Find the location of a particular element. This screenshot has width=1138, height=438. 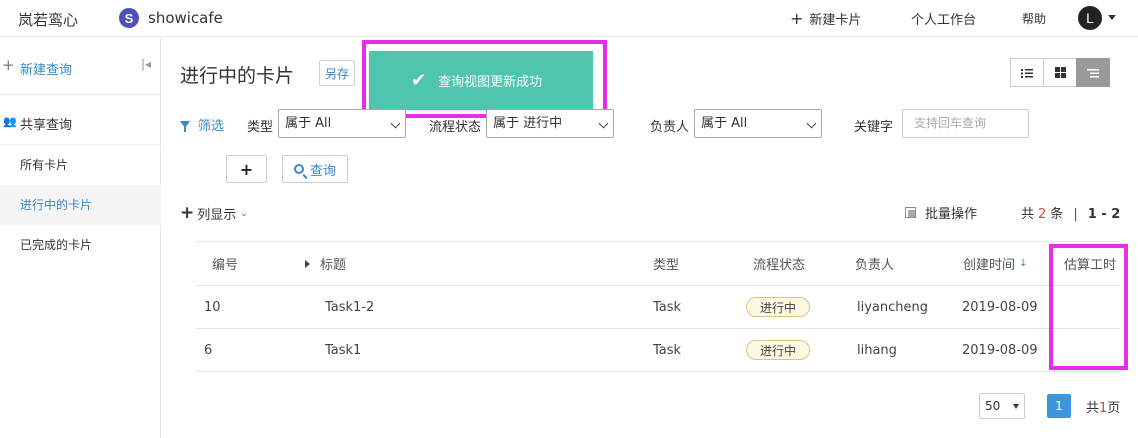

header-created-label: 创建时间 is located at coordinates (989, 265).